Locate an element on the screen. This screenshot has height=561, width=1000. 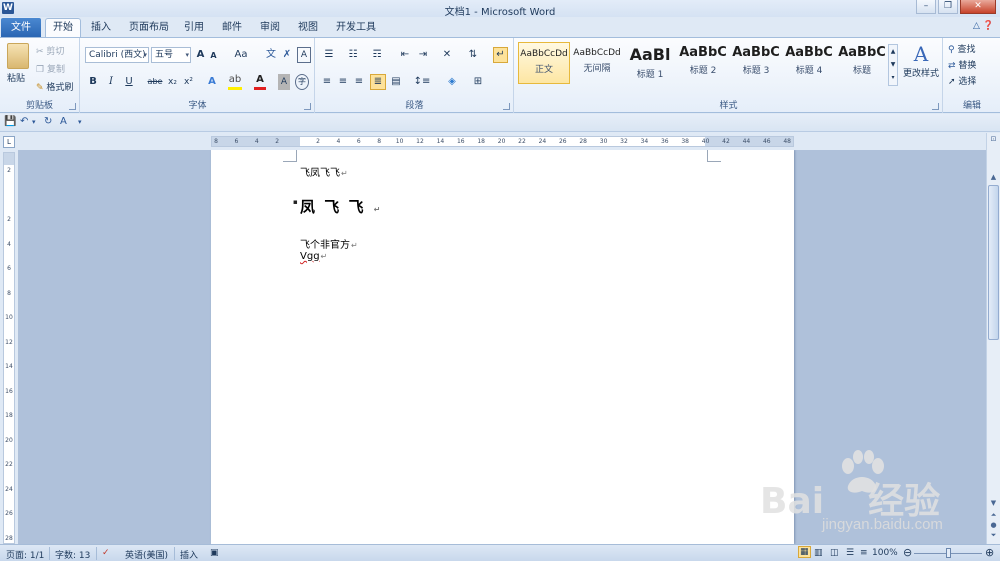
select-button: ➚ 选择 is located at coordinates (962, 80).